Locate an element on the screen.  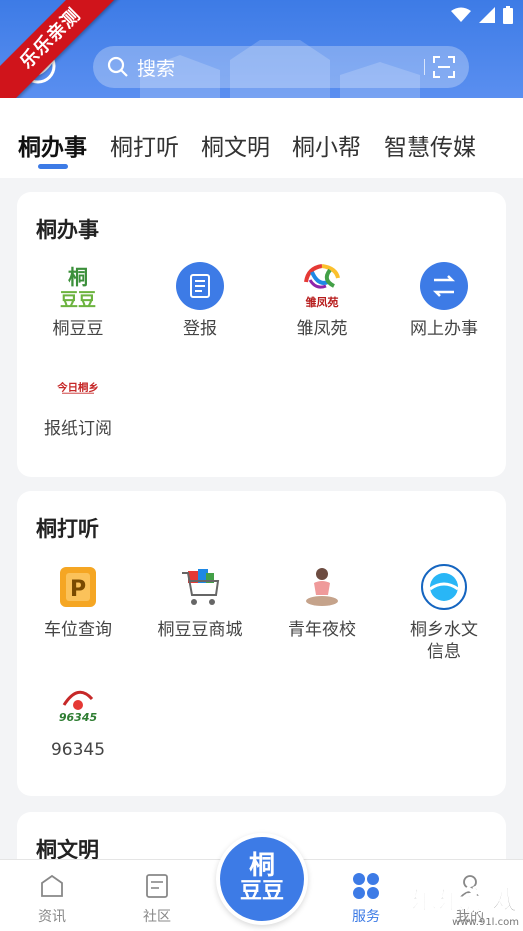
svg-text: P is located at coordinates (78, 589).